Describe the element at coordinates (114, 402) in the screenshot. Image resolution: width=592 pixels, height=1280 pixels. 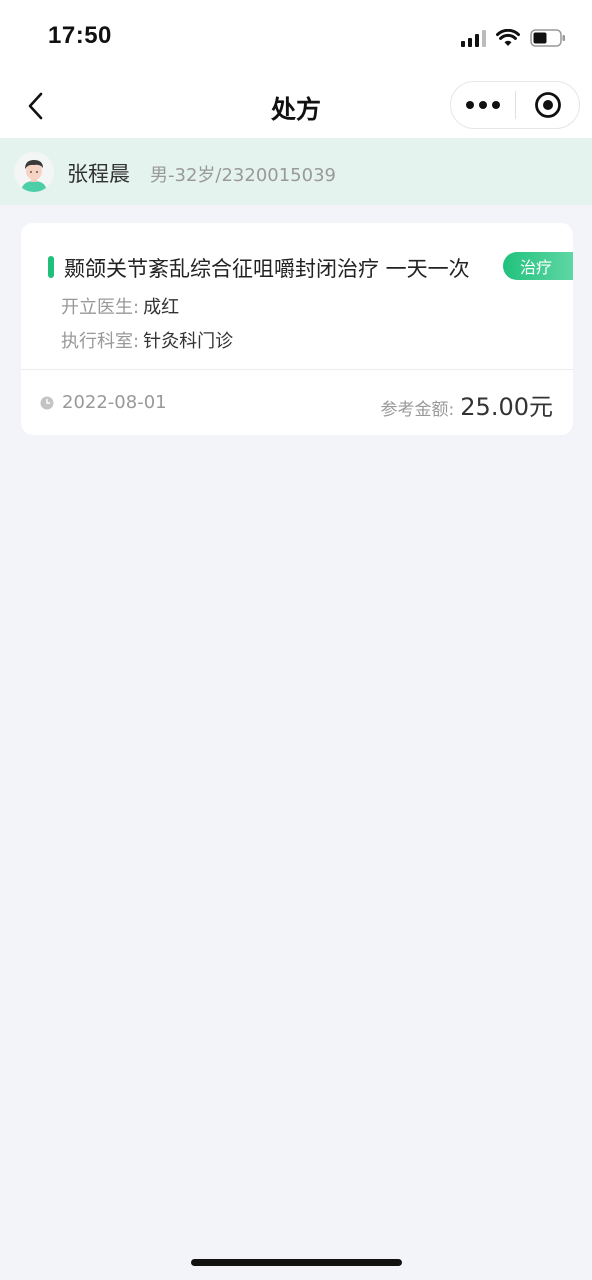
I see `prescription-date: 2022-08-01` at that location.